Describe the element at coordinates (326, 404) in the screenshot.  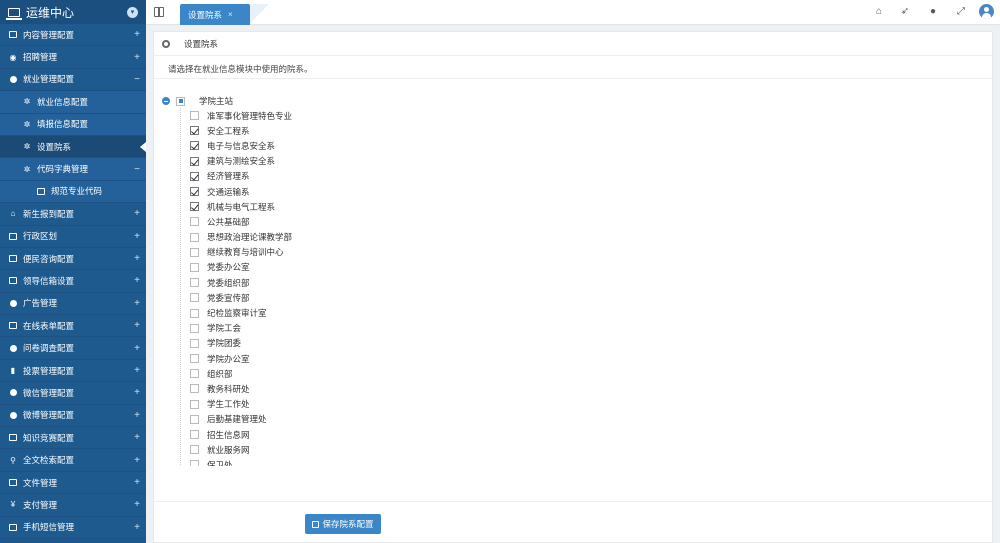
I see `tree-node: 学生工作处` at that location.